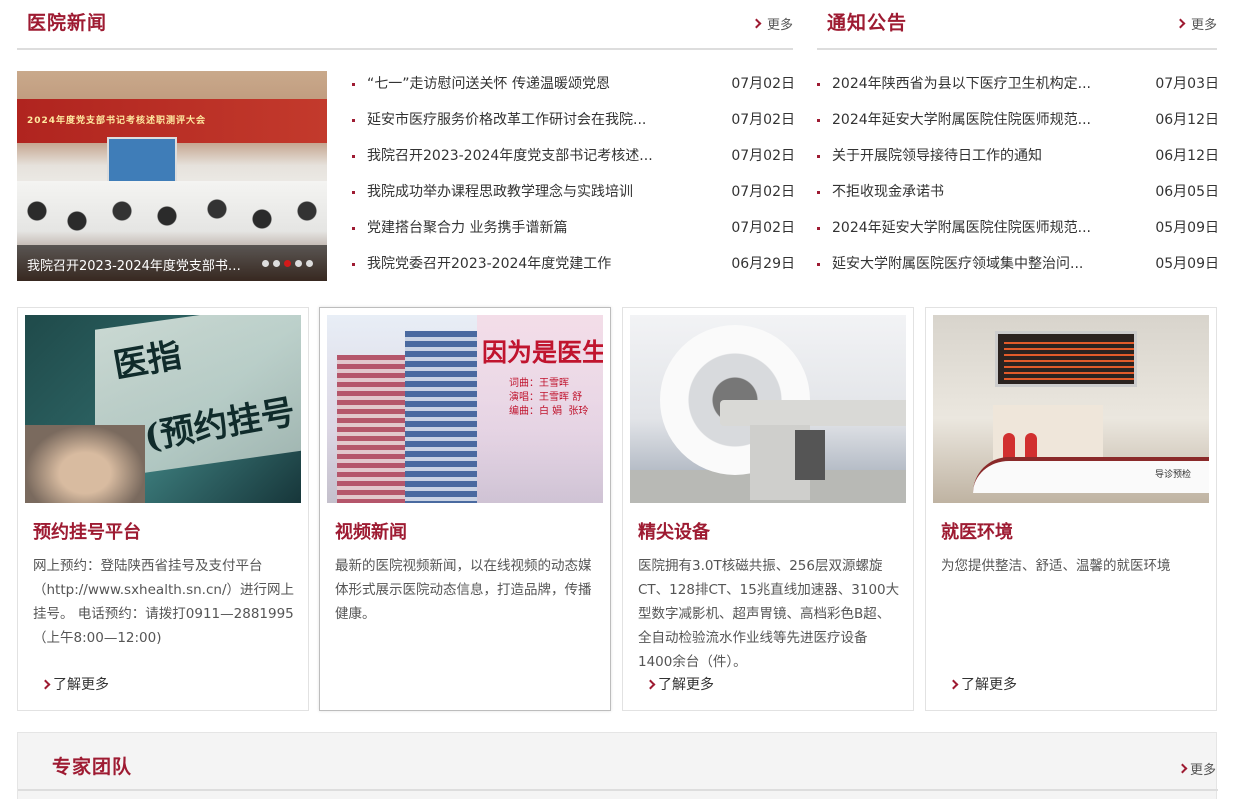 The height and width of the screenshot is (799, 1252). What do you see at coordinates (1202, 770) in the screenshot?
I see `more-label: 更多` at bounding box center [1202, 770].